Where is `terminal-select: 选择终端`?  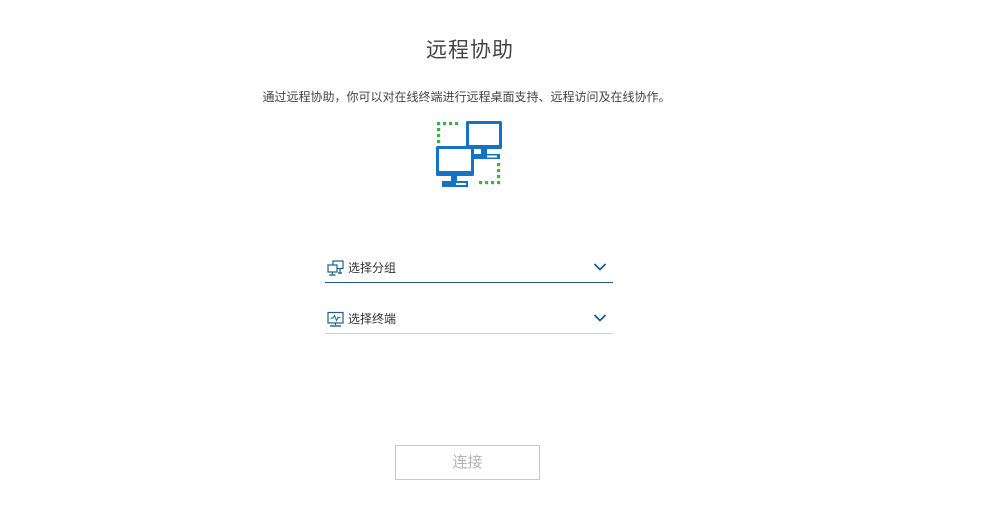
terminal-select: 选择终端 is located at coordinates (469, 320).